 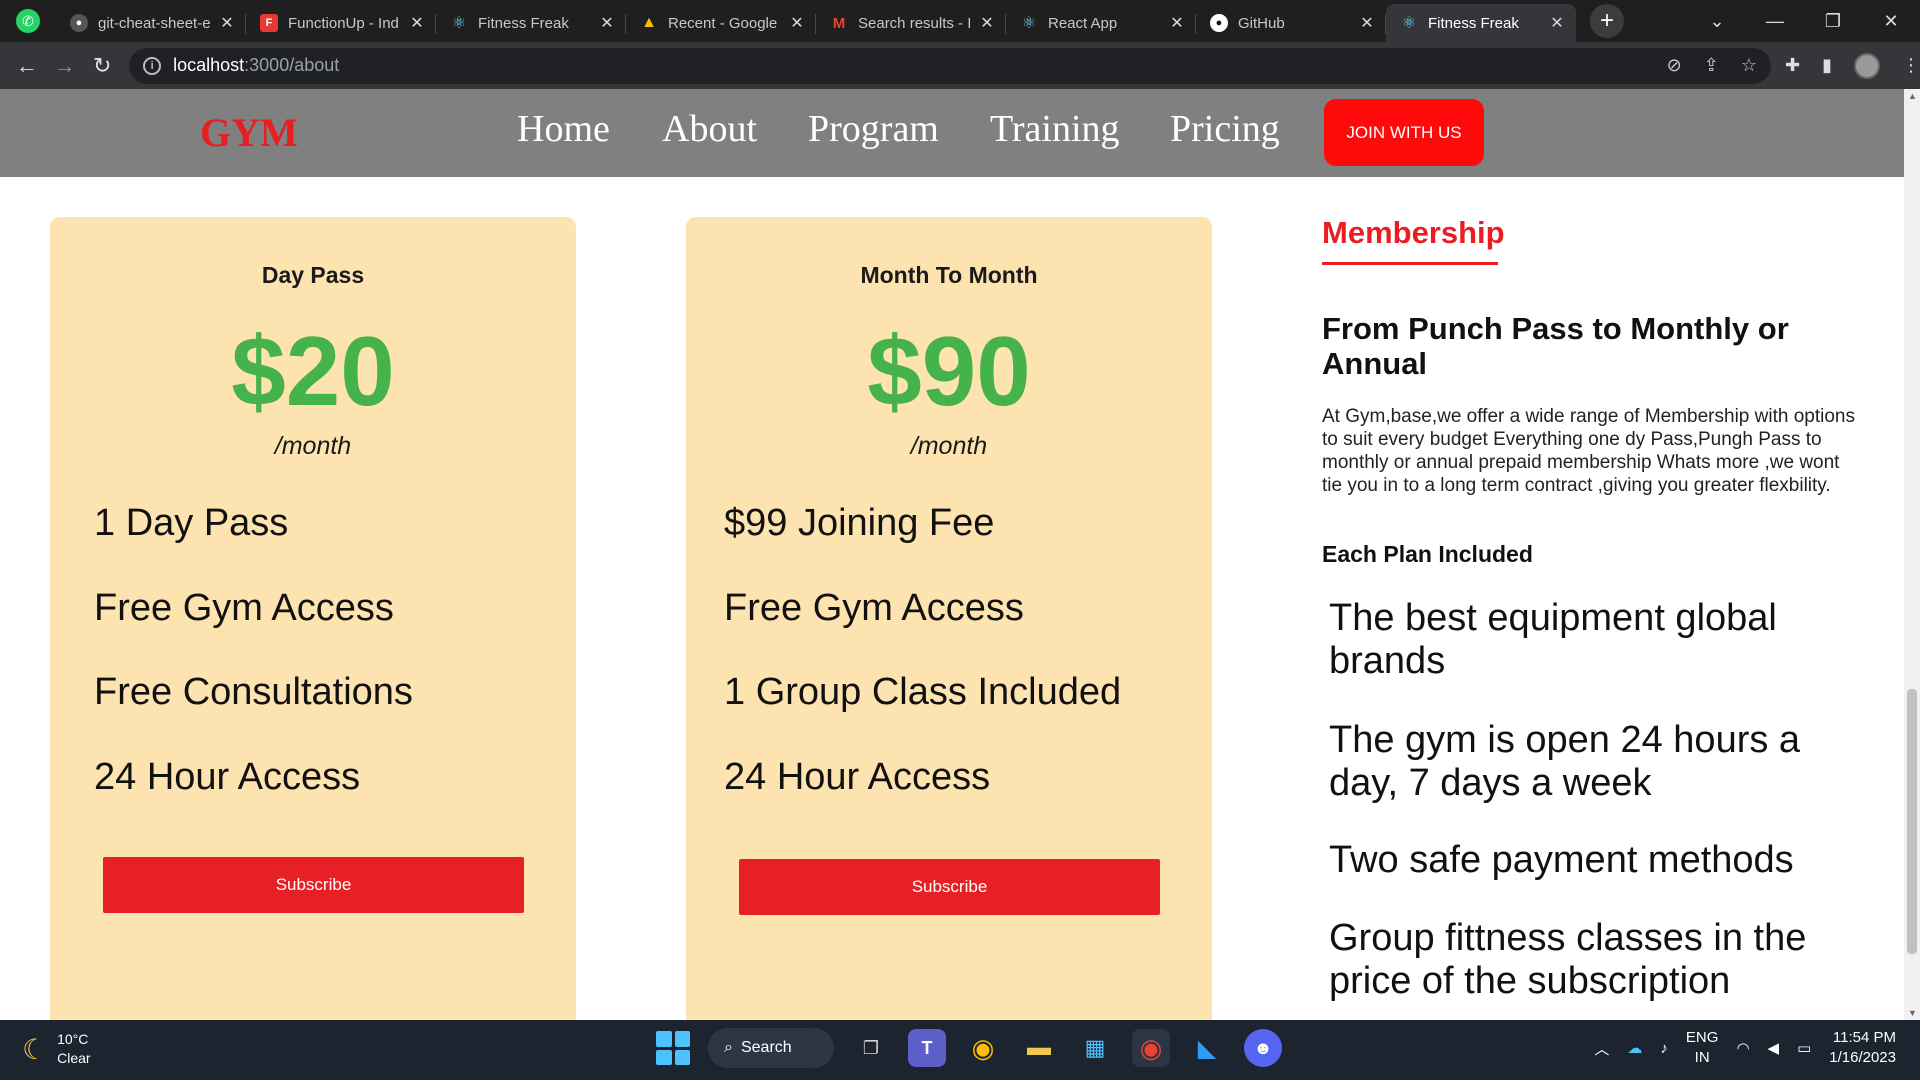 I want to click on minimize-button: —, so click(x=1775, y=21).